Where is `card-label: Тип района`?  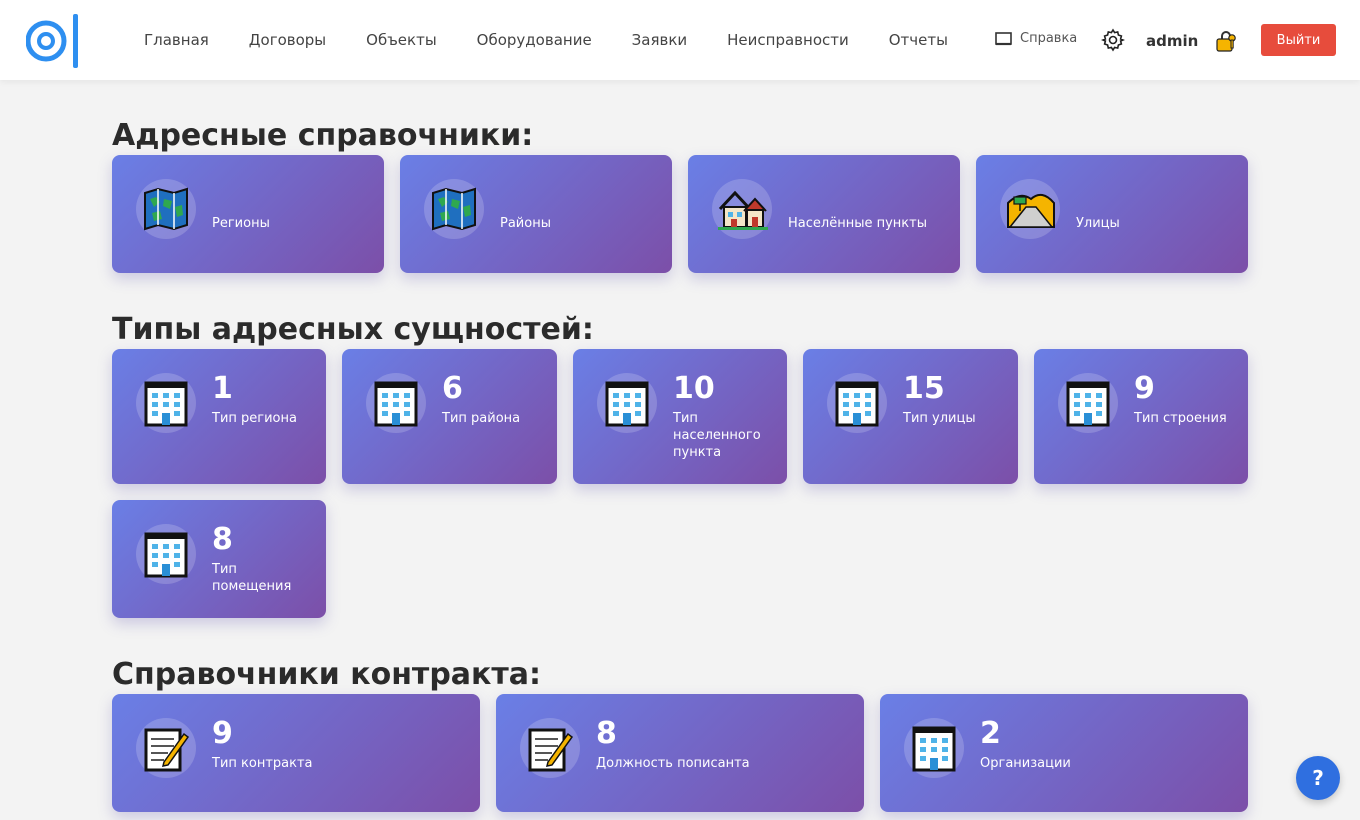 card-label: Тип района is located at coordinates (481, 418).